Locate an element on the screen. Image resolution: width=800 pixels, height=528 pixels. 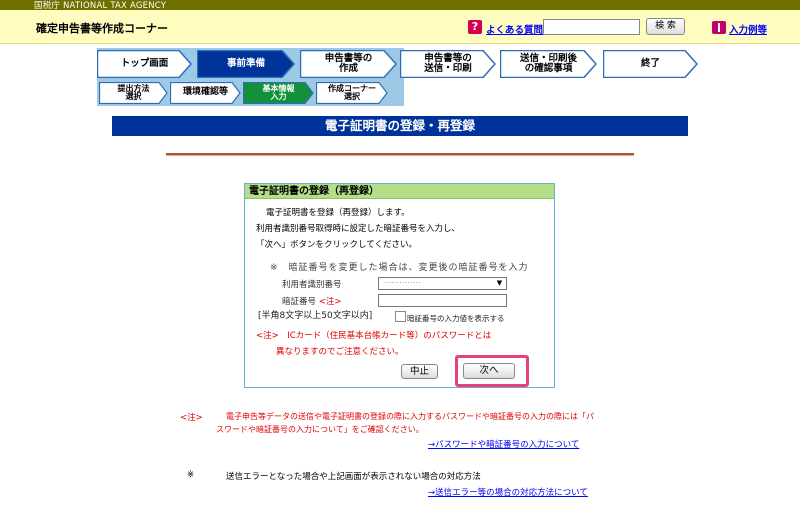
step-top: トップ画面 is located at coordinates (144, 64).